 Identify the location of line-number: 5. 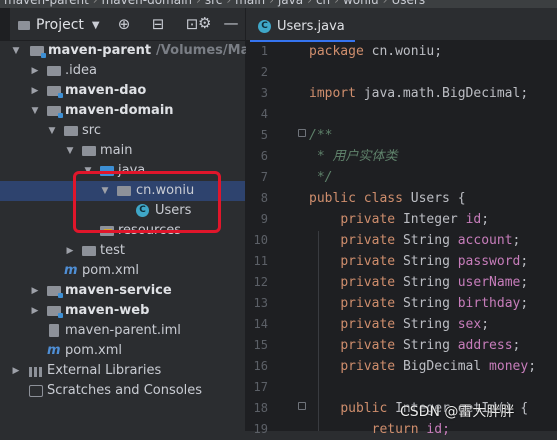
(264, 135).